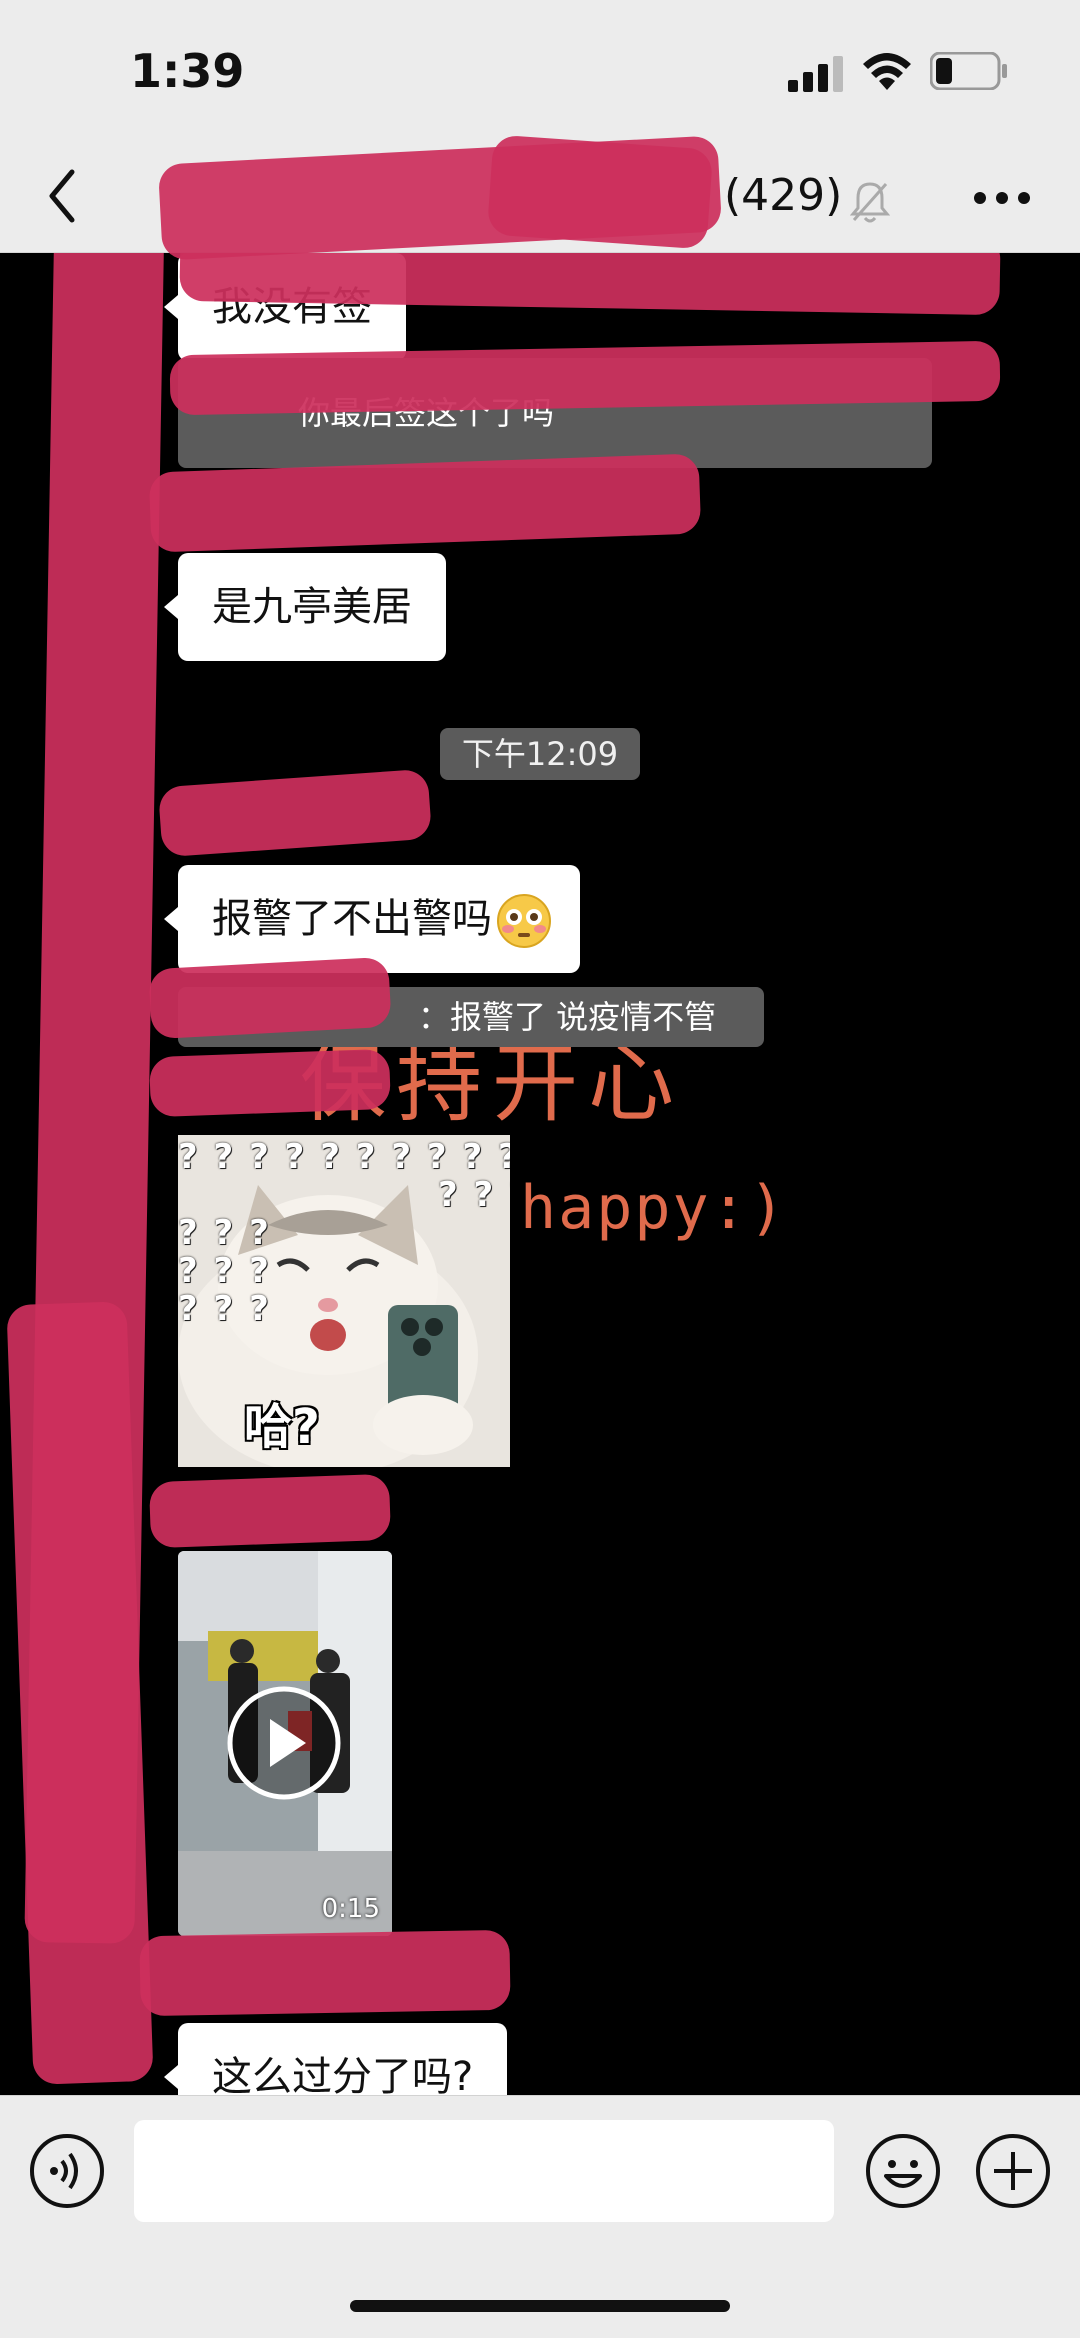 The width and height of the screenshot is (1080, 2338). Describe the element at coordinates (567, 1017) in the screenshot. I see `quoted-text-2: ：报警了 说疫情不管` at that location.